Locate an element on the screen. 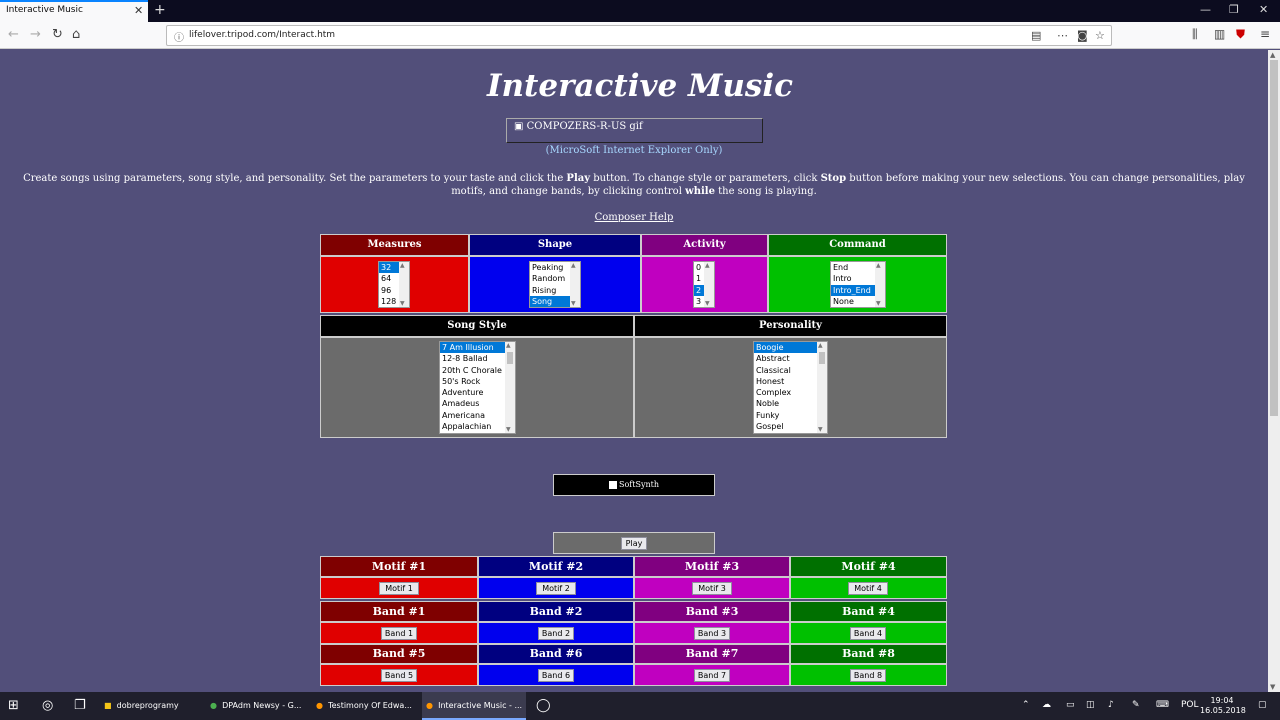 The width and height of the screenshot is (1280, 720). shape-scrollbar: ▲ ▼ is located at coordinates (575, 284).